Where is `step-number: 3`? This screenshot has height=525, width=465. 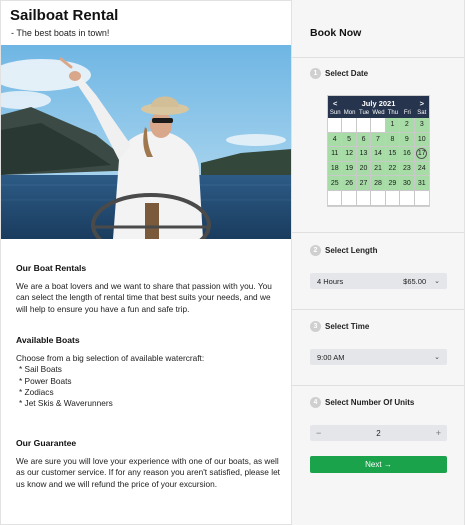 step-number: 3 is located at coordinates (315, 326).